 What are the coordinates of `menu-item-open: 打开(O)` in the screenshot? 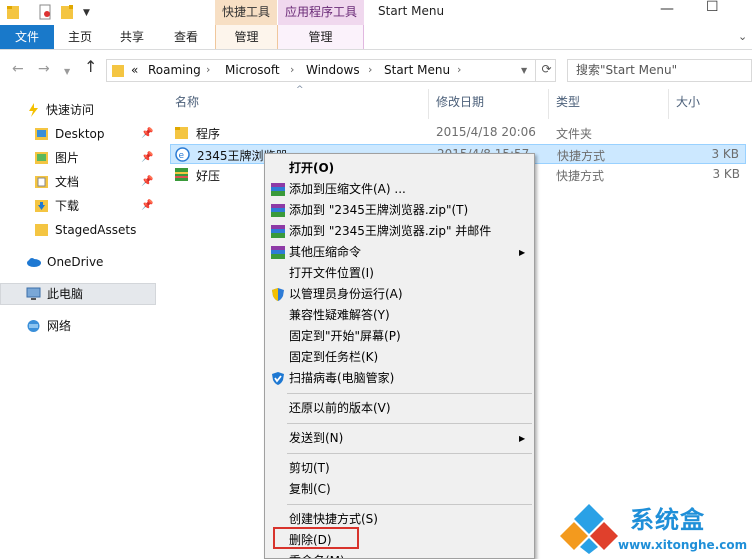 It's located at (399, 168).